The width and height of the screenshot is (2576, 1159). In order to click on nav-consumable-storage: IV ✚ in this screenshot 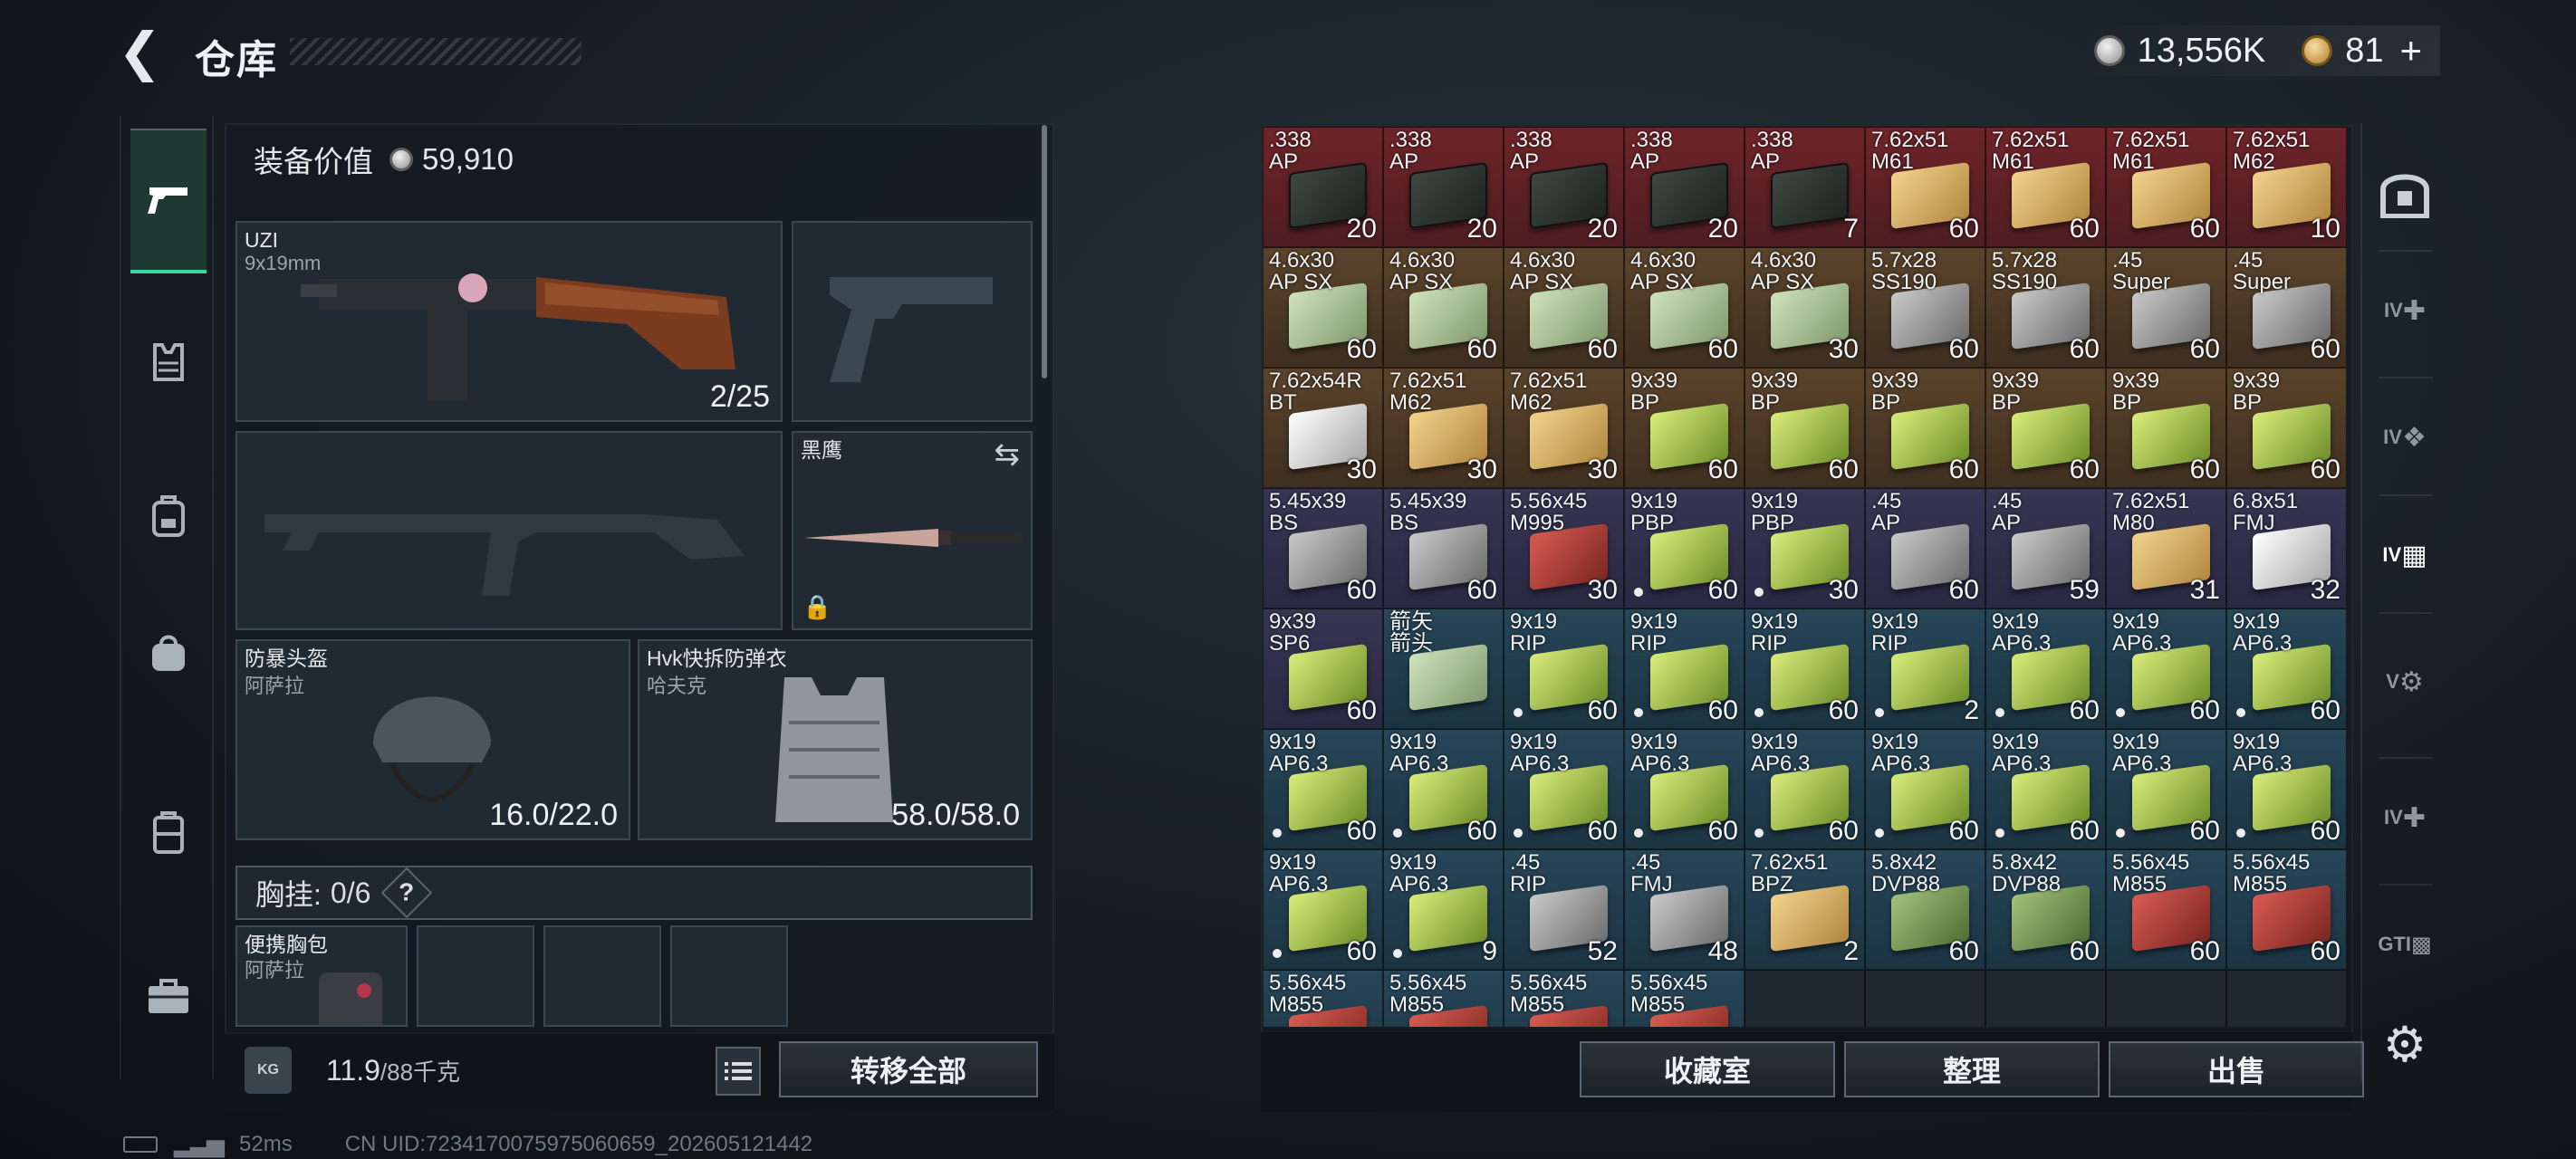, I will do `click(2404, 817)`.